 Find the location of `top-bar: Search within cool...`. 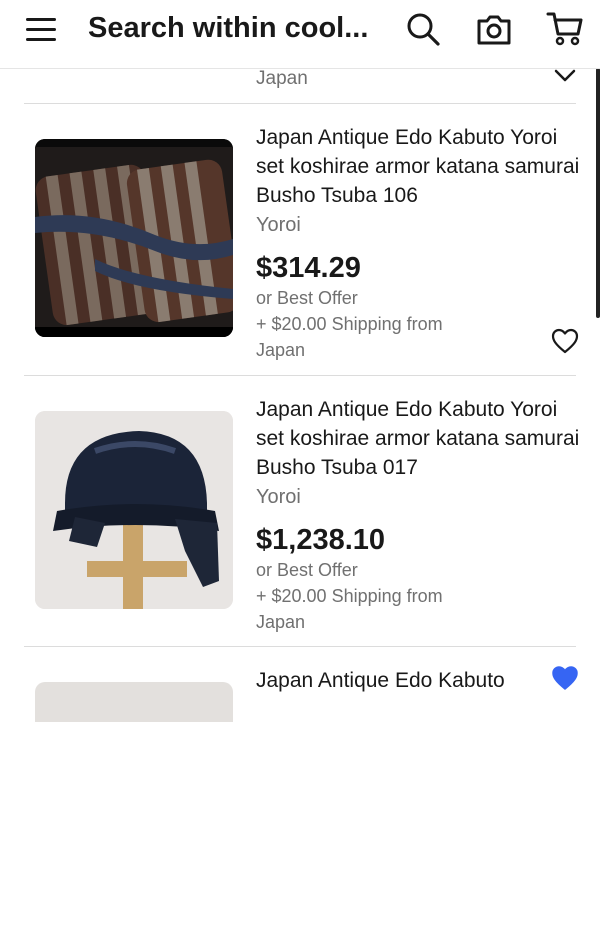

top-bar: Search within cool... is located at coordinates (300, 34).